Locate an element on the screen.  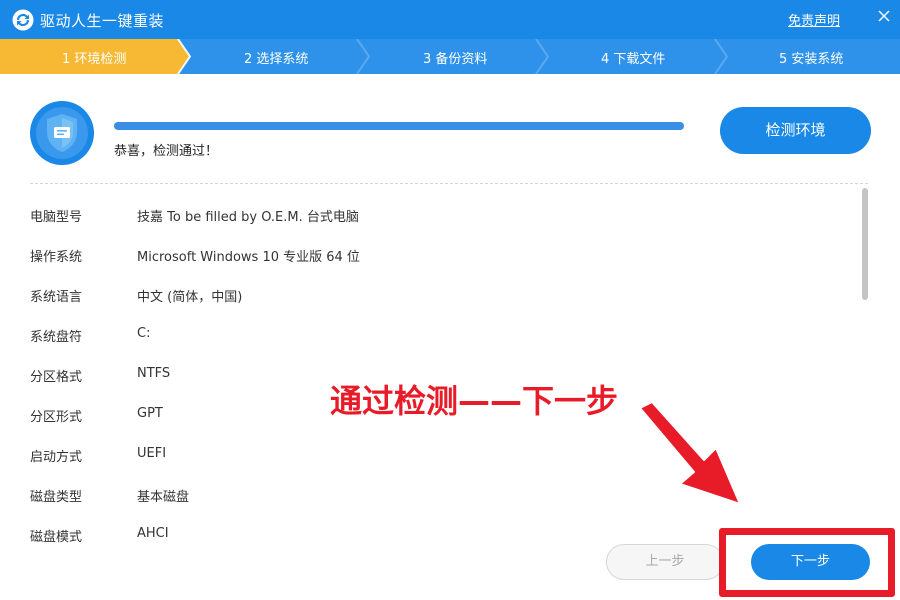
detect-environment-button: 检测环境 is located at coordinates (795, 130).